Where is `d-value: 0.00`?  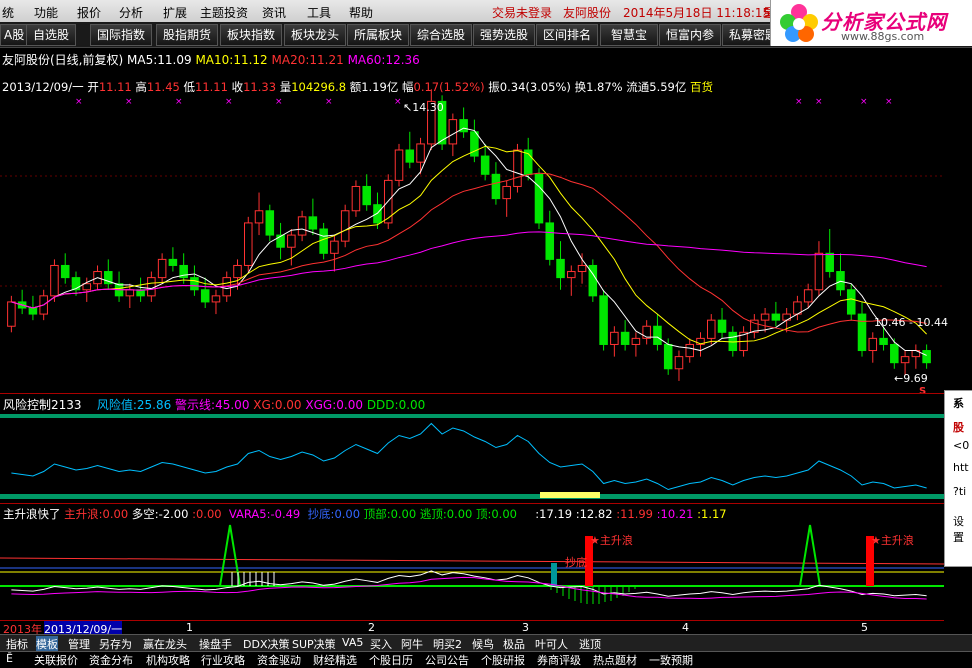
d-value: 0.00 is located at coordinates (504, 514).